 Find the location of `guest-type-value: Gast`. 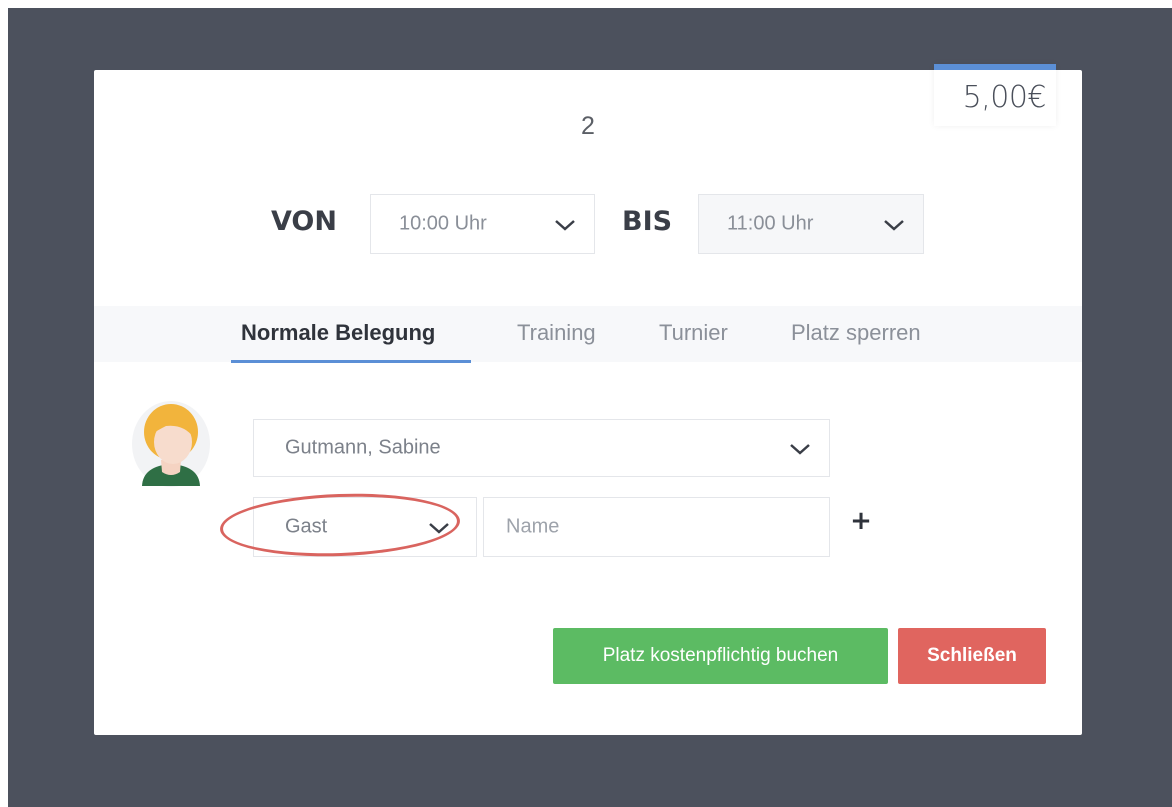

guest-type-value: Gast is located at coordinates (306, 526).